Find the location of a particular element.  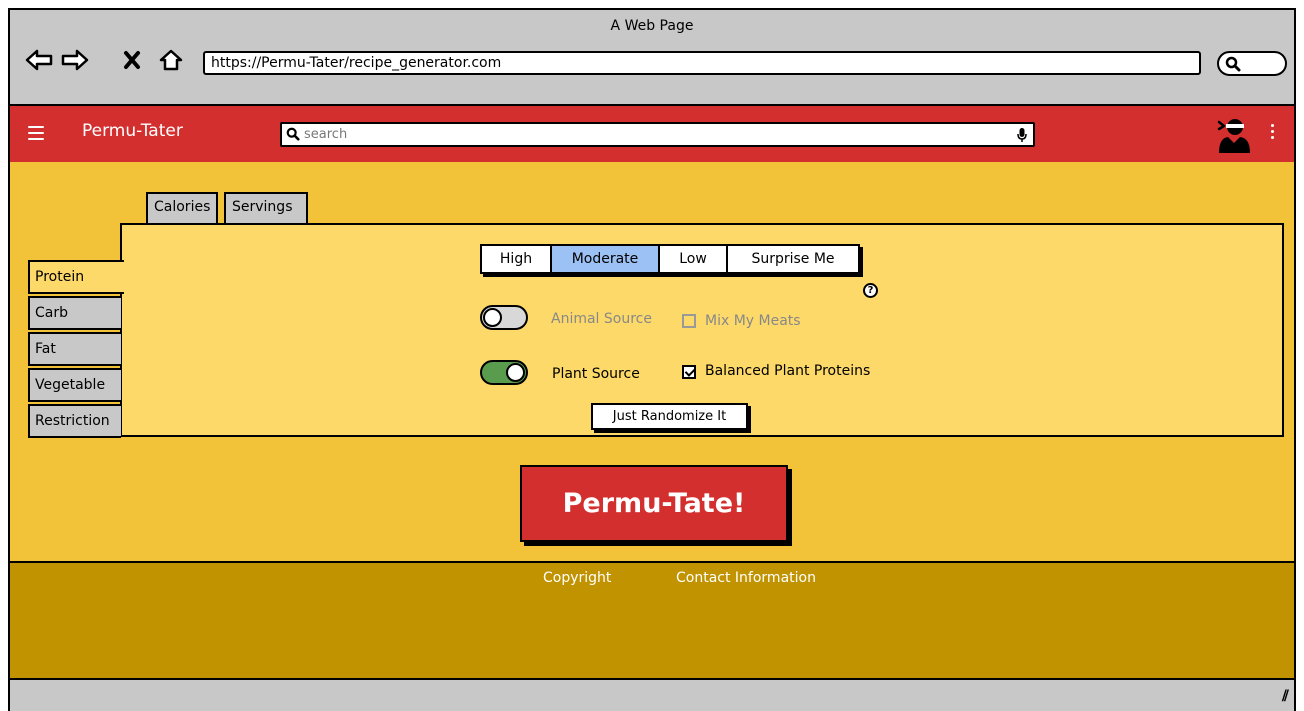

level-surprise-me-button: Surprise Me is located at coordinates (793, 259).